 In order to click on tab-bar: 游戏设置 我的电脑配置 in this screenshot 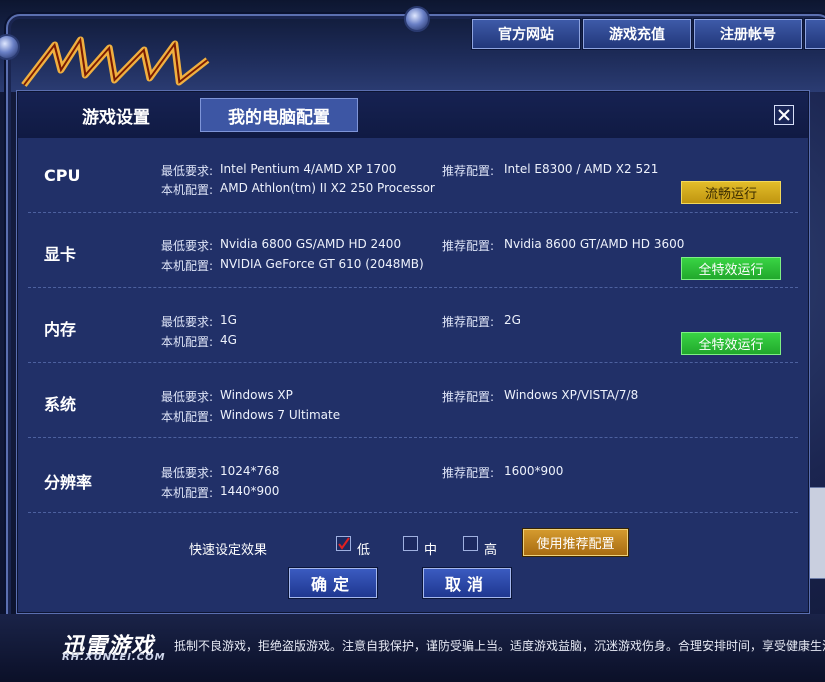, I will do `click(413, 115)`.